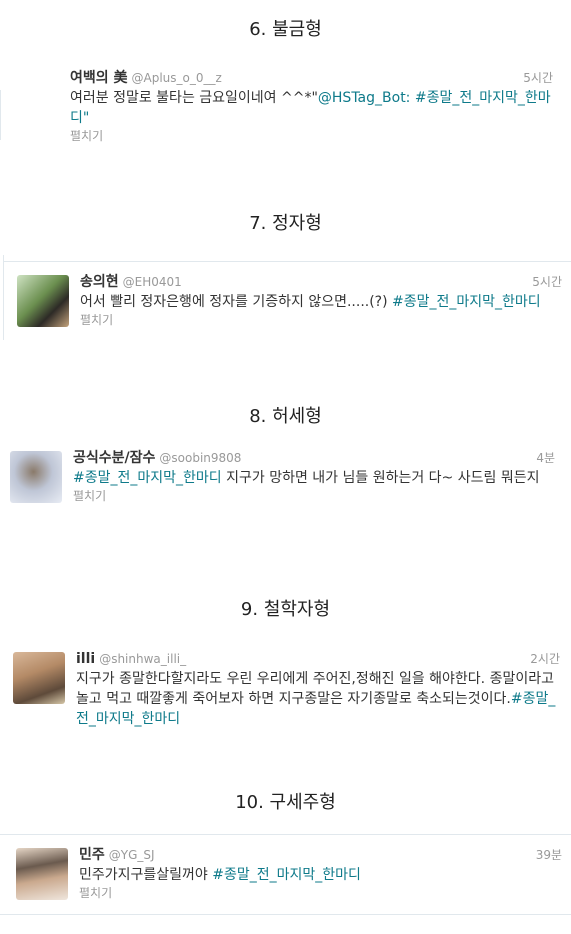 This screenshot has height=934, width=571. Describe the element at coordinates (99, 78) in the screenshot. I see `tweet-author-name: 여백의 美` at that location.